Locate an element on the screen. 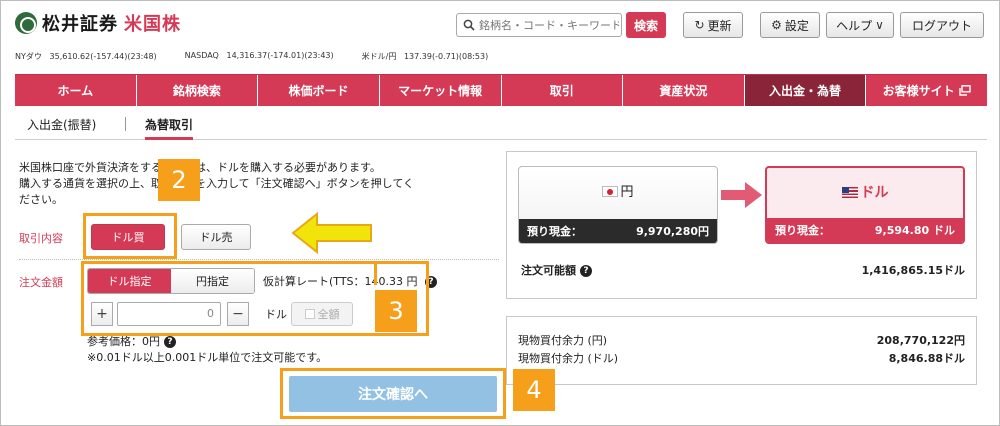  ticker-item: 米ドル/円 137.39(-0.71)(08:53) is located at coordinates (425, 56).